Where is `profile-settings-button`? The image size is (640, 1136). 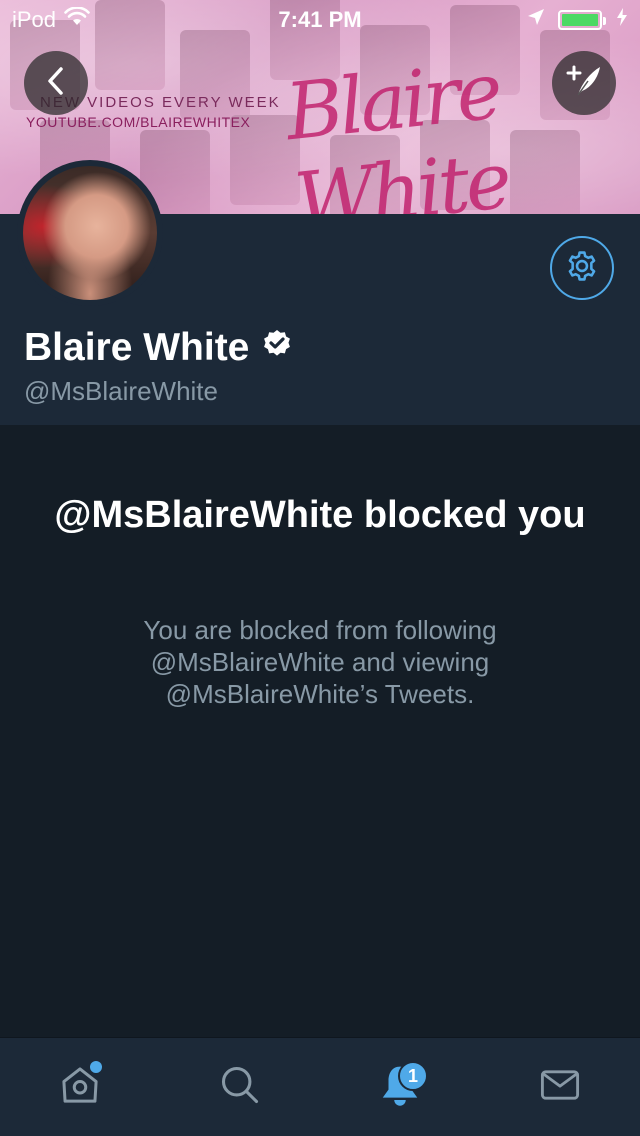
profile-settings-button is located at coordinates (582, 268).